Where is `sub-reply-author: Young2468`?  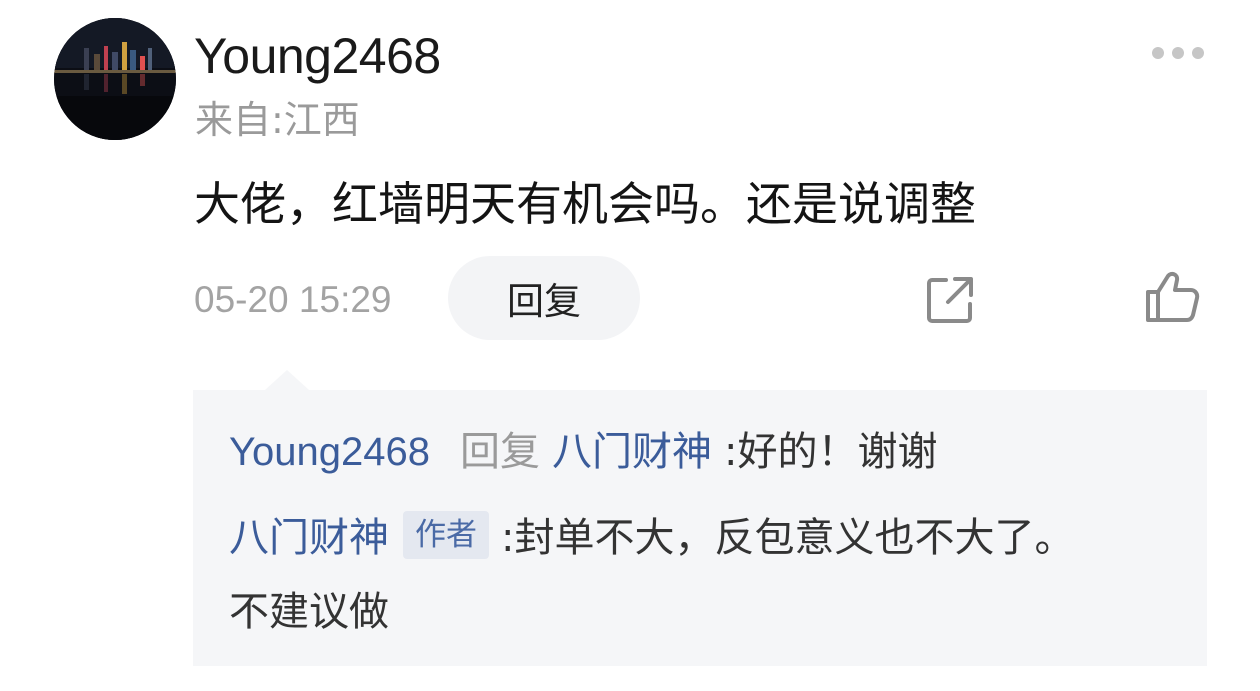 sub-reply-author: Young2468 is located at coordinates (329, 452).